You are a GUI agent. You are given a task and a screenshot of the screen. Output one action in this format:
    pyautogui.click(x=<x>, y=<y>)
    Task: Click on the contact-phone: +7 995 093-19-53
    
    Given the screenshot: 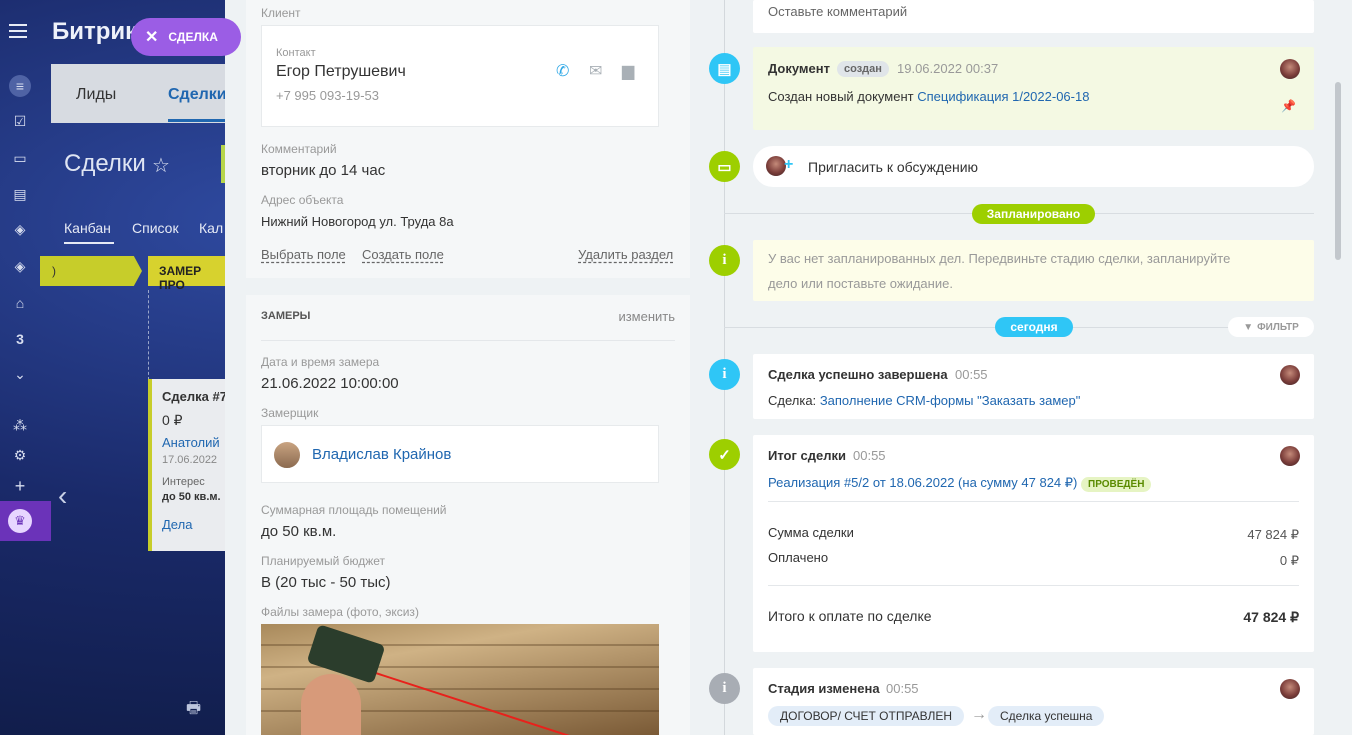 What is the action you would take?
    pyautogui.click(x=327, y=95)
    